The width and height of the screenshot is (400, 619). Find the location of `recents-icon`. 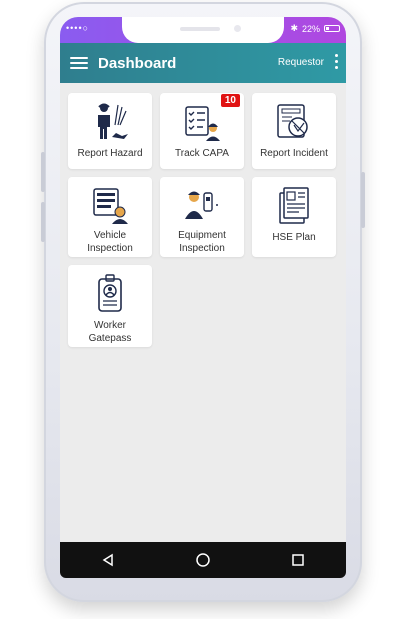

recents-icon is located at coordinates (298, 560).